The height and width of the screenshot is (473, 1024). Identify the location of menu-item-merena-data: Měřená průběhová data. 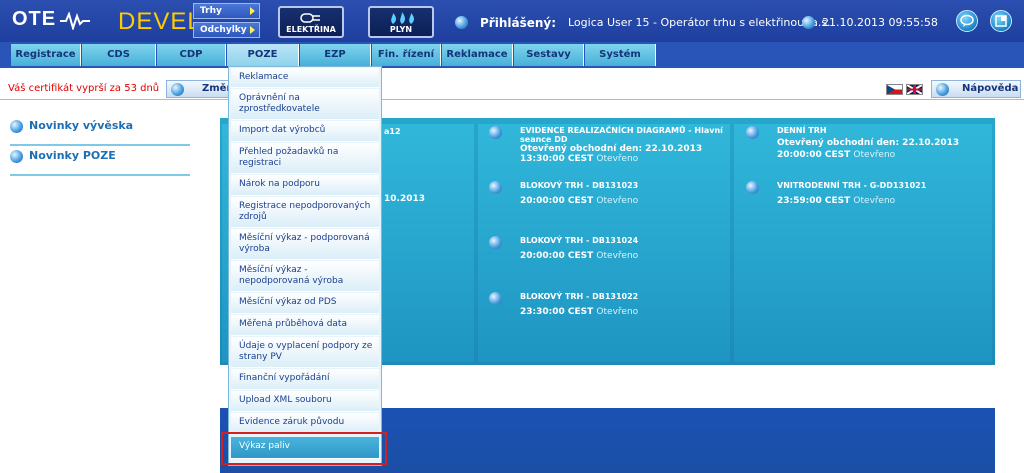
(305, 325).